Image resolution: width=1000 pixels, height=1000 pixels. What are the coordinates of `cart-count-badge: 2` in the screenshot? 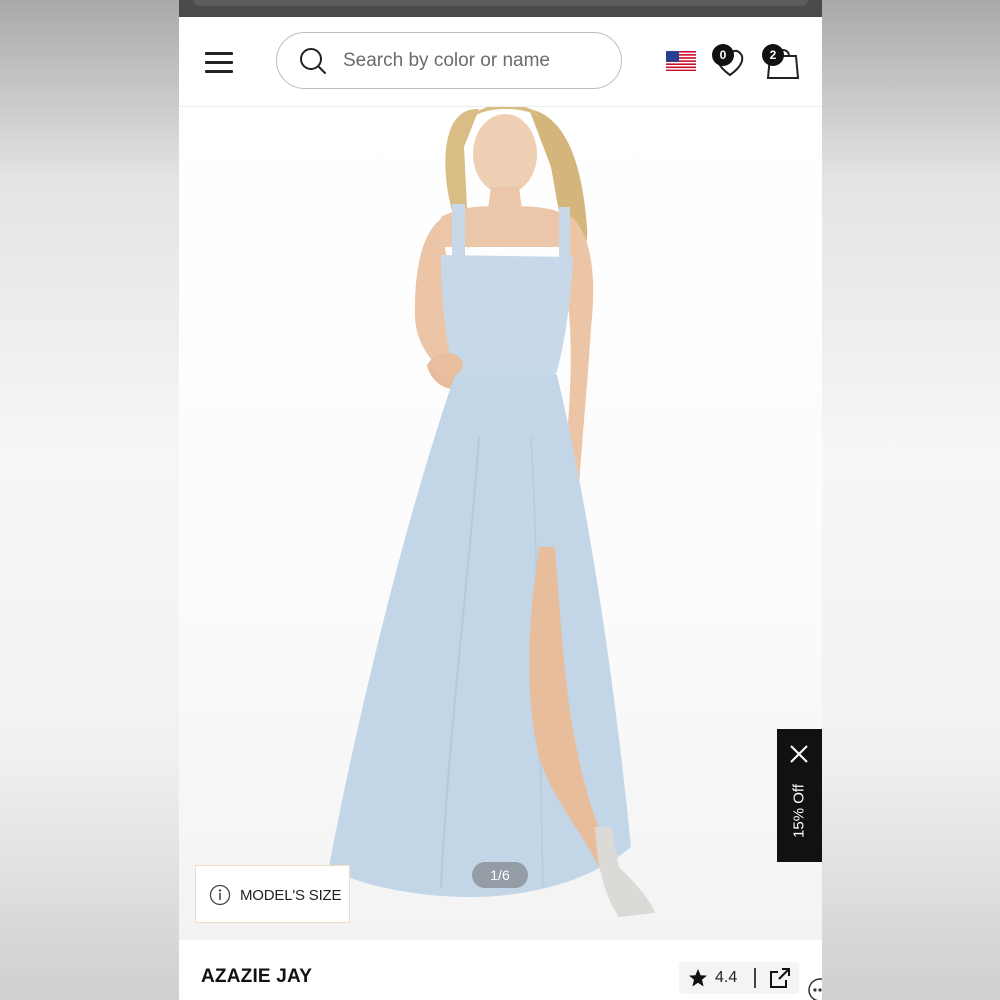 It's located at (773, 55).